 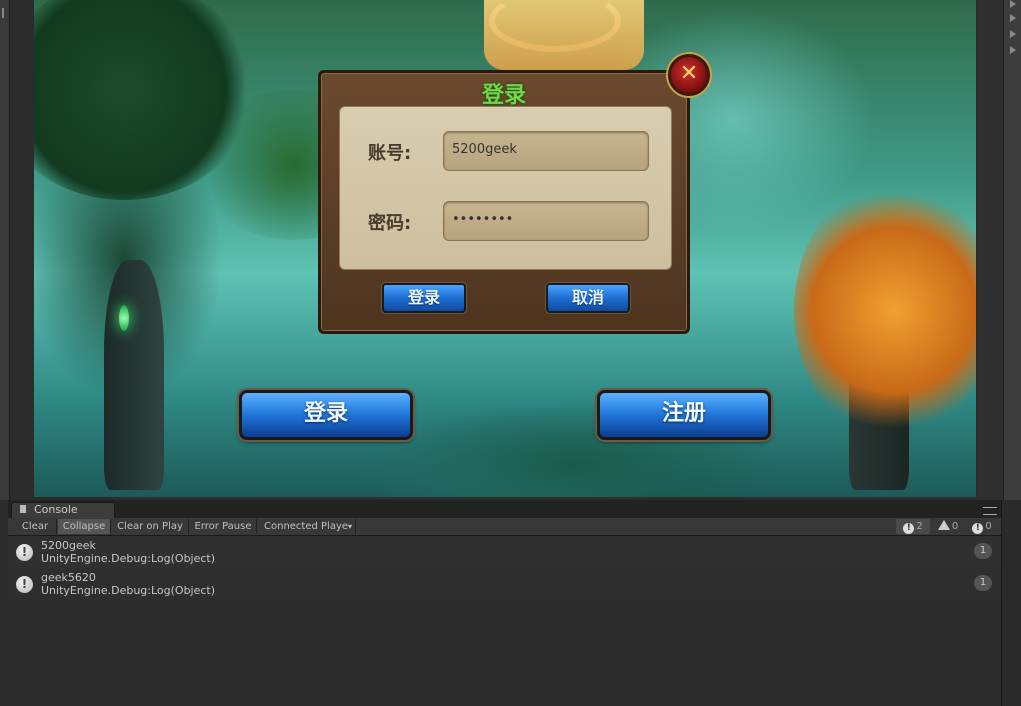 I want to click on dialog-title: 登录, so click(x=503, y=95).